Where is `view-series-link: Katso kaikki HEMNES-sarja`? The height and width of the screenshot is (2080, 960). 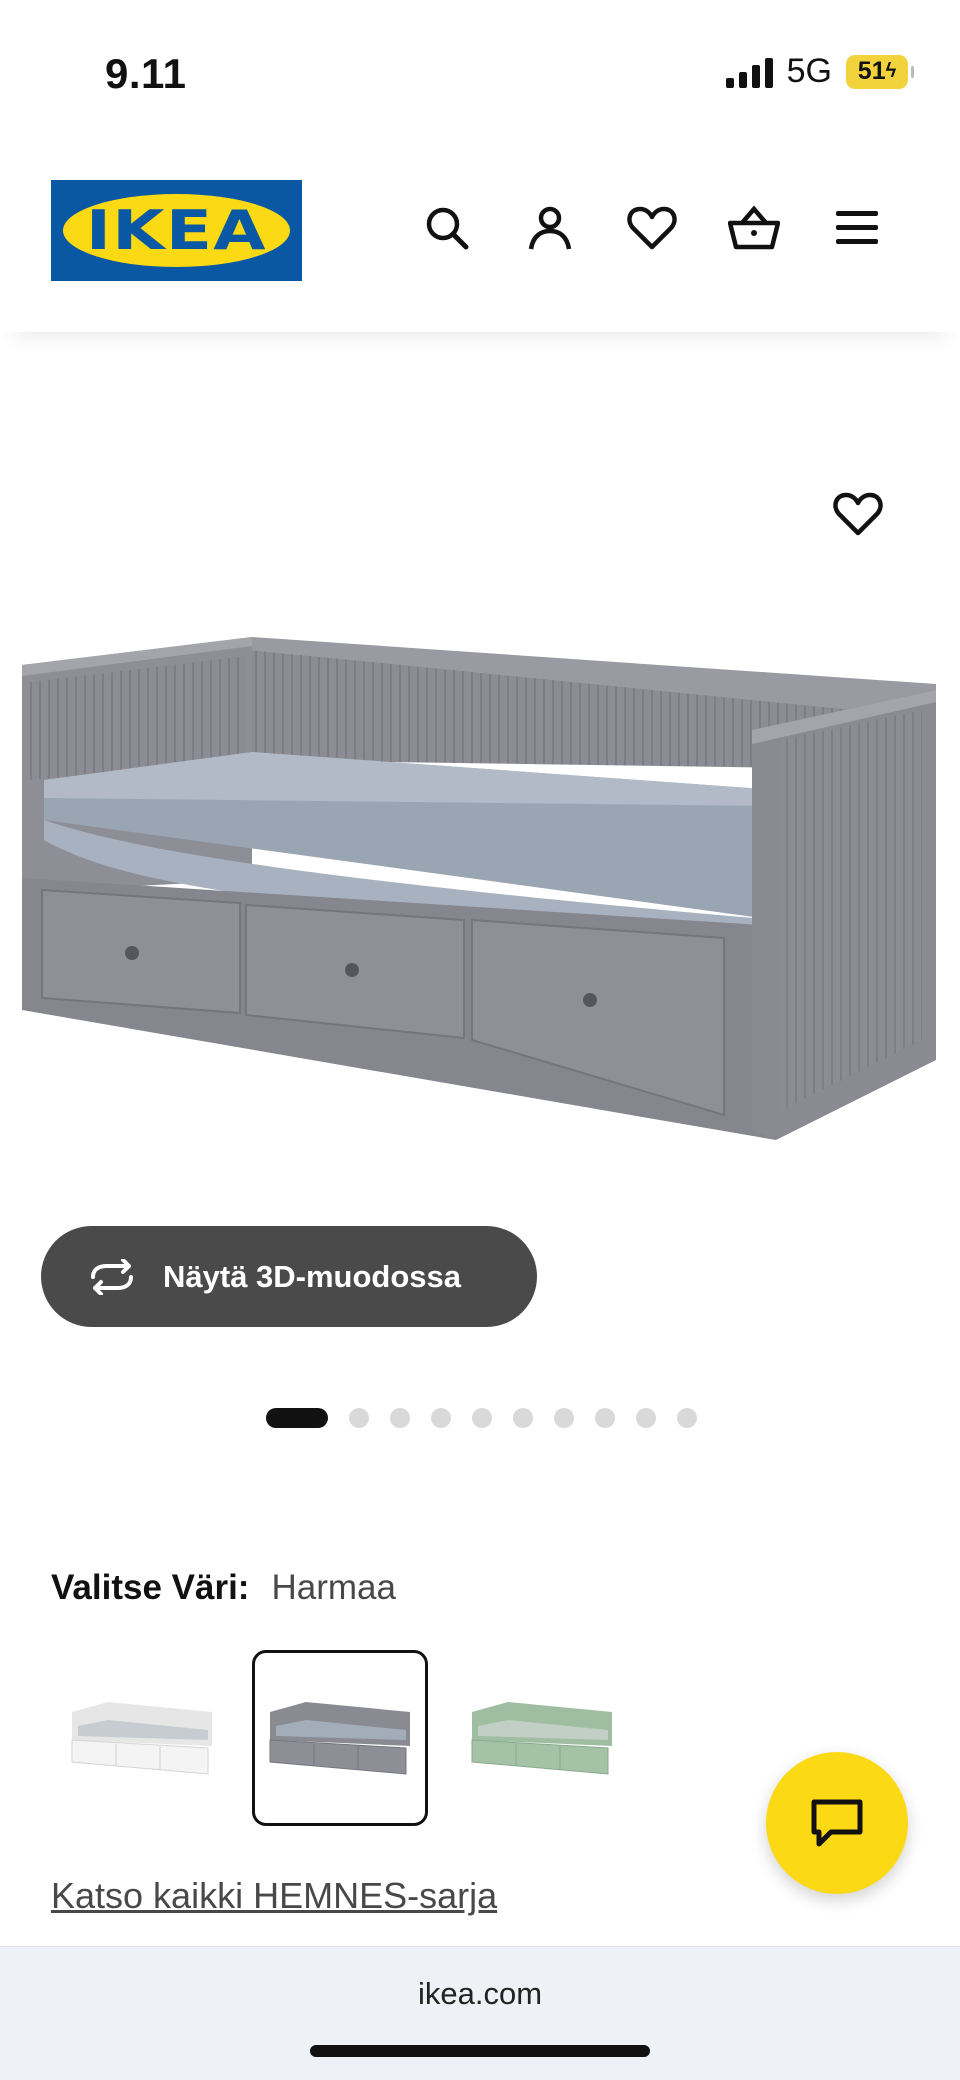
view-series-link: Katso kaikki HEMNES-sarja is located at coordinates (274, 1896).